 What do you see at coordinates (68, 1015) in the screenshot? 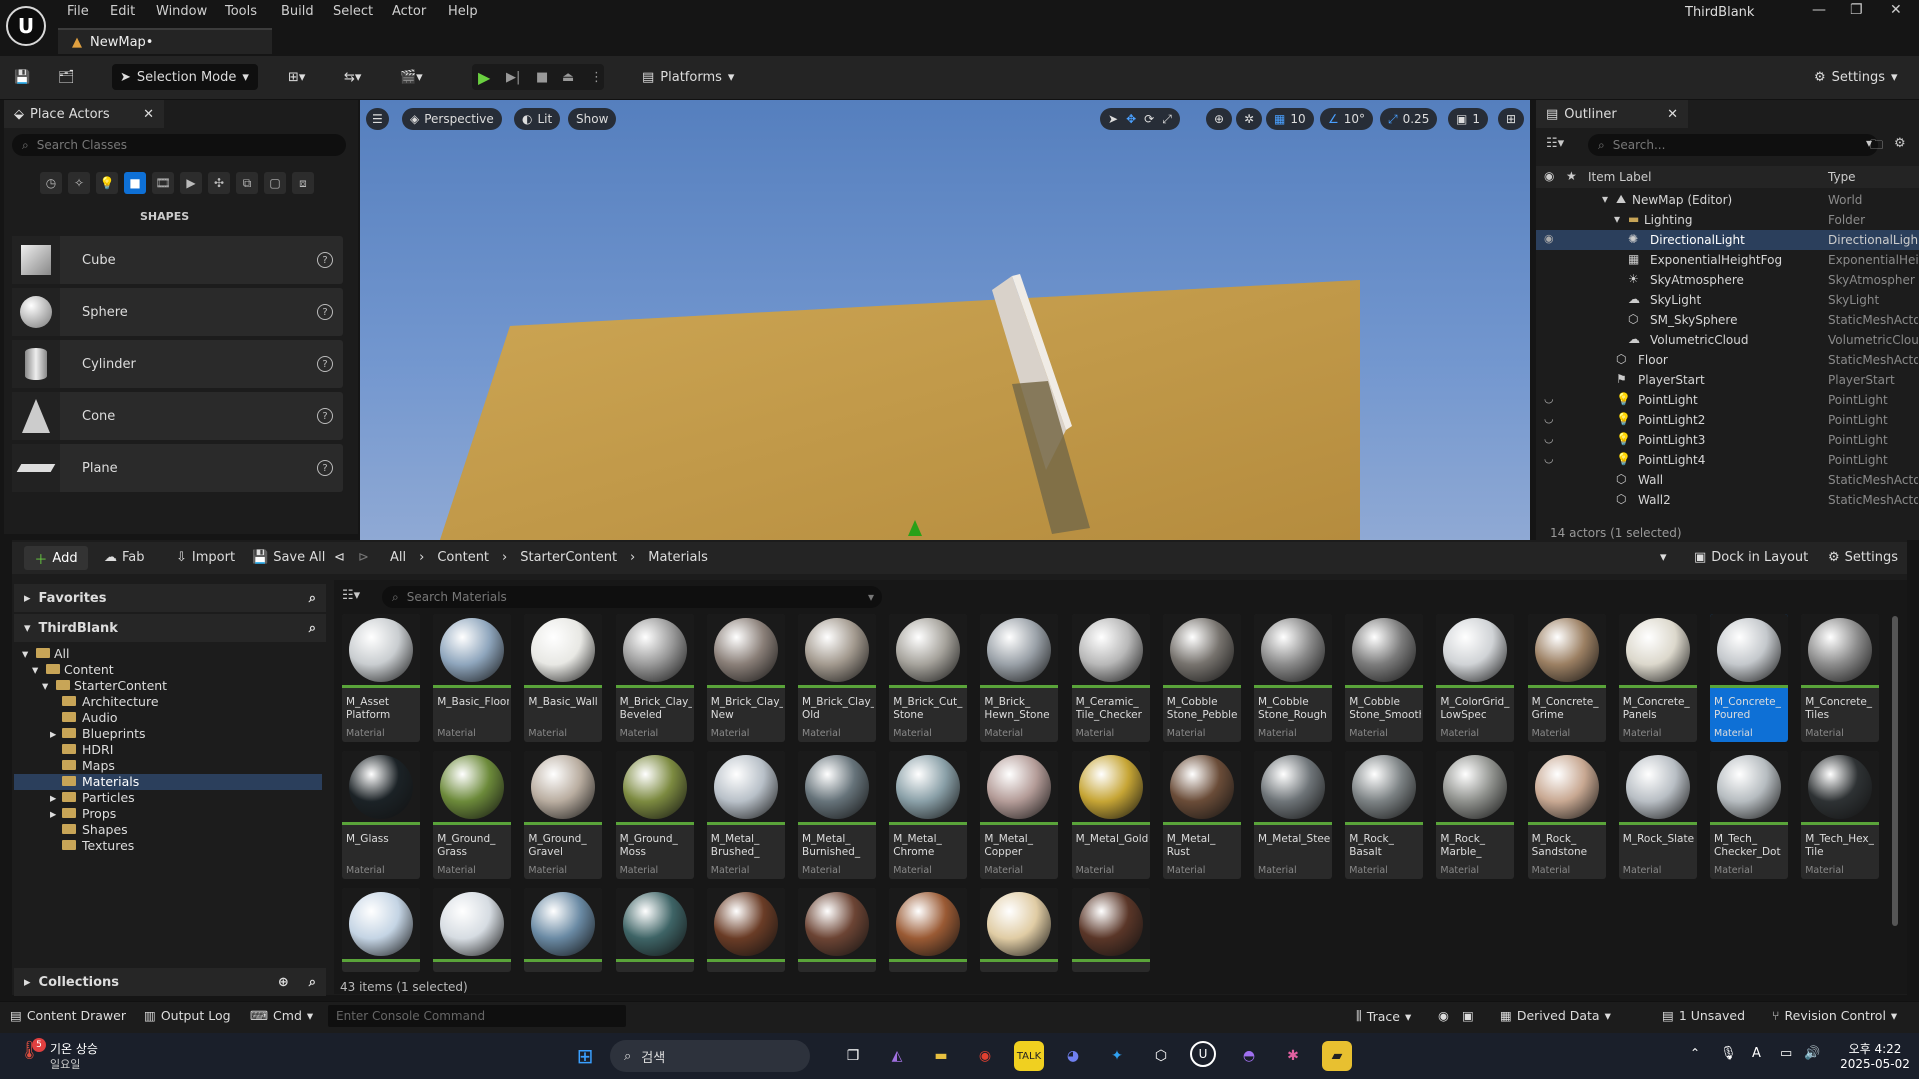
I see `content-drawer-button: ▤ Content Drawer` at bounding box center [68, 1015].